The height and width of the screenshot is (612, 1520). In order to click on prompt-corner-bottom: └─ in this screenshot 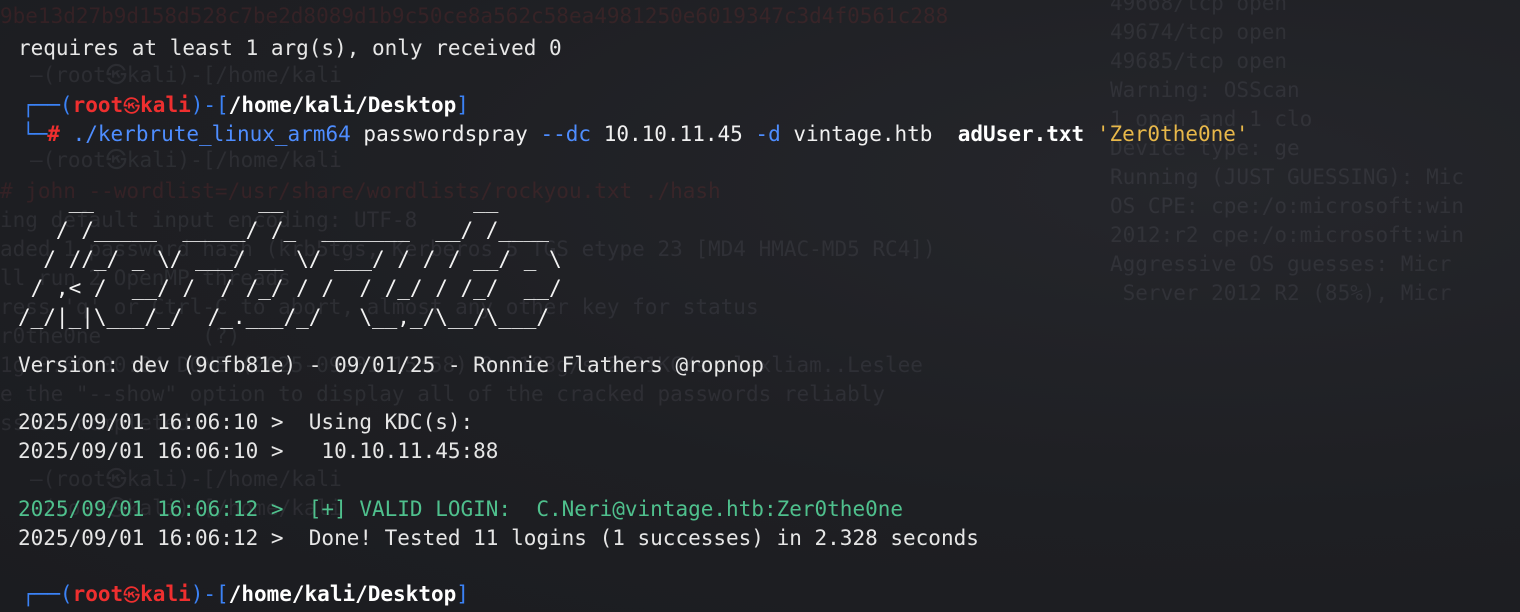, I will do `click(35, 134)`.